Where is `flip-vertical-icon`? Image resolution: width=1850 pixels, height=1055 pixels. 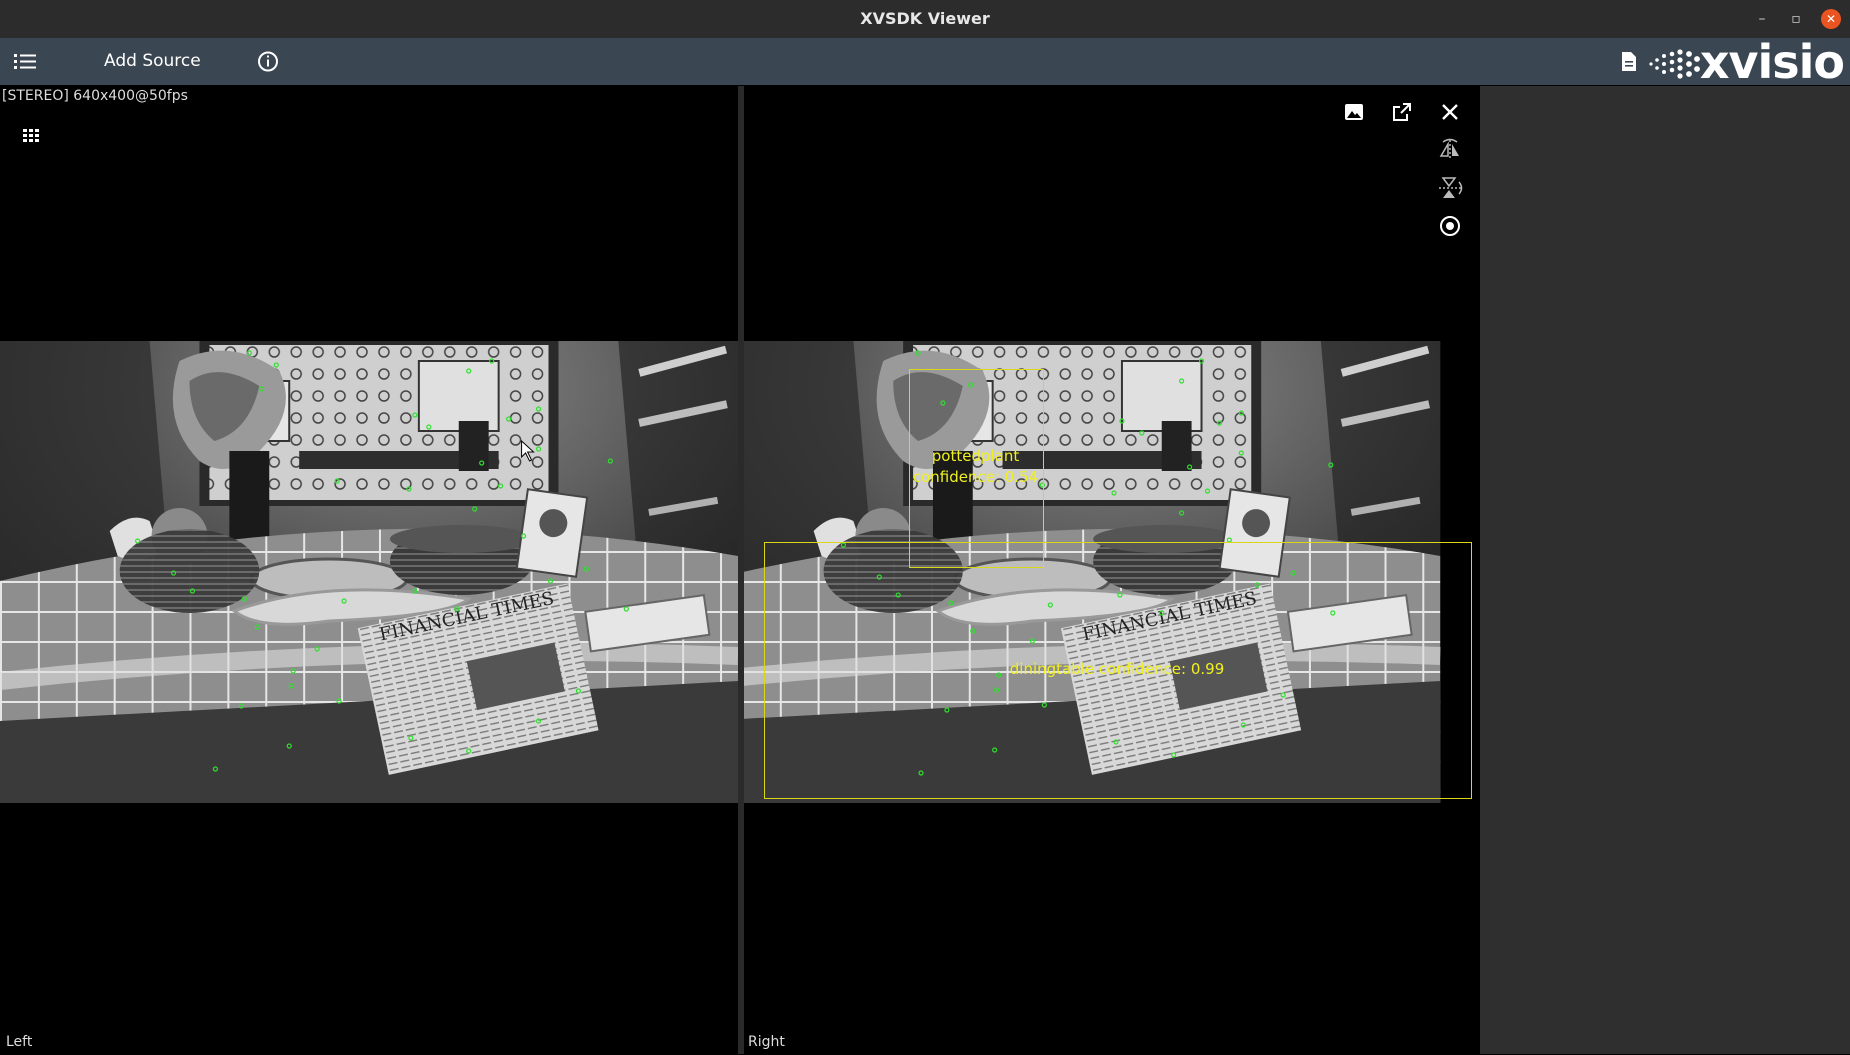 flip-vertical-icon is located at coordinates (1451, 187).